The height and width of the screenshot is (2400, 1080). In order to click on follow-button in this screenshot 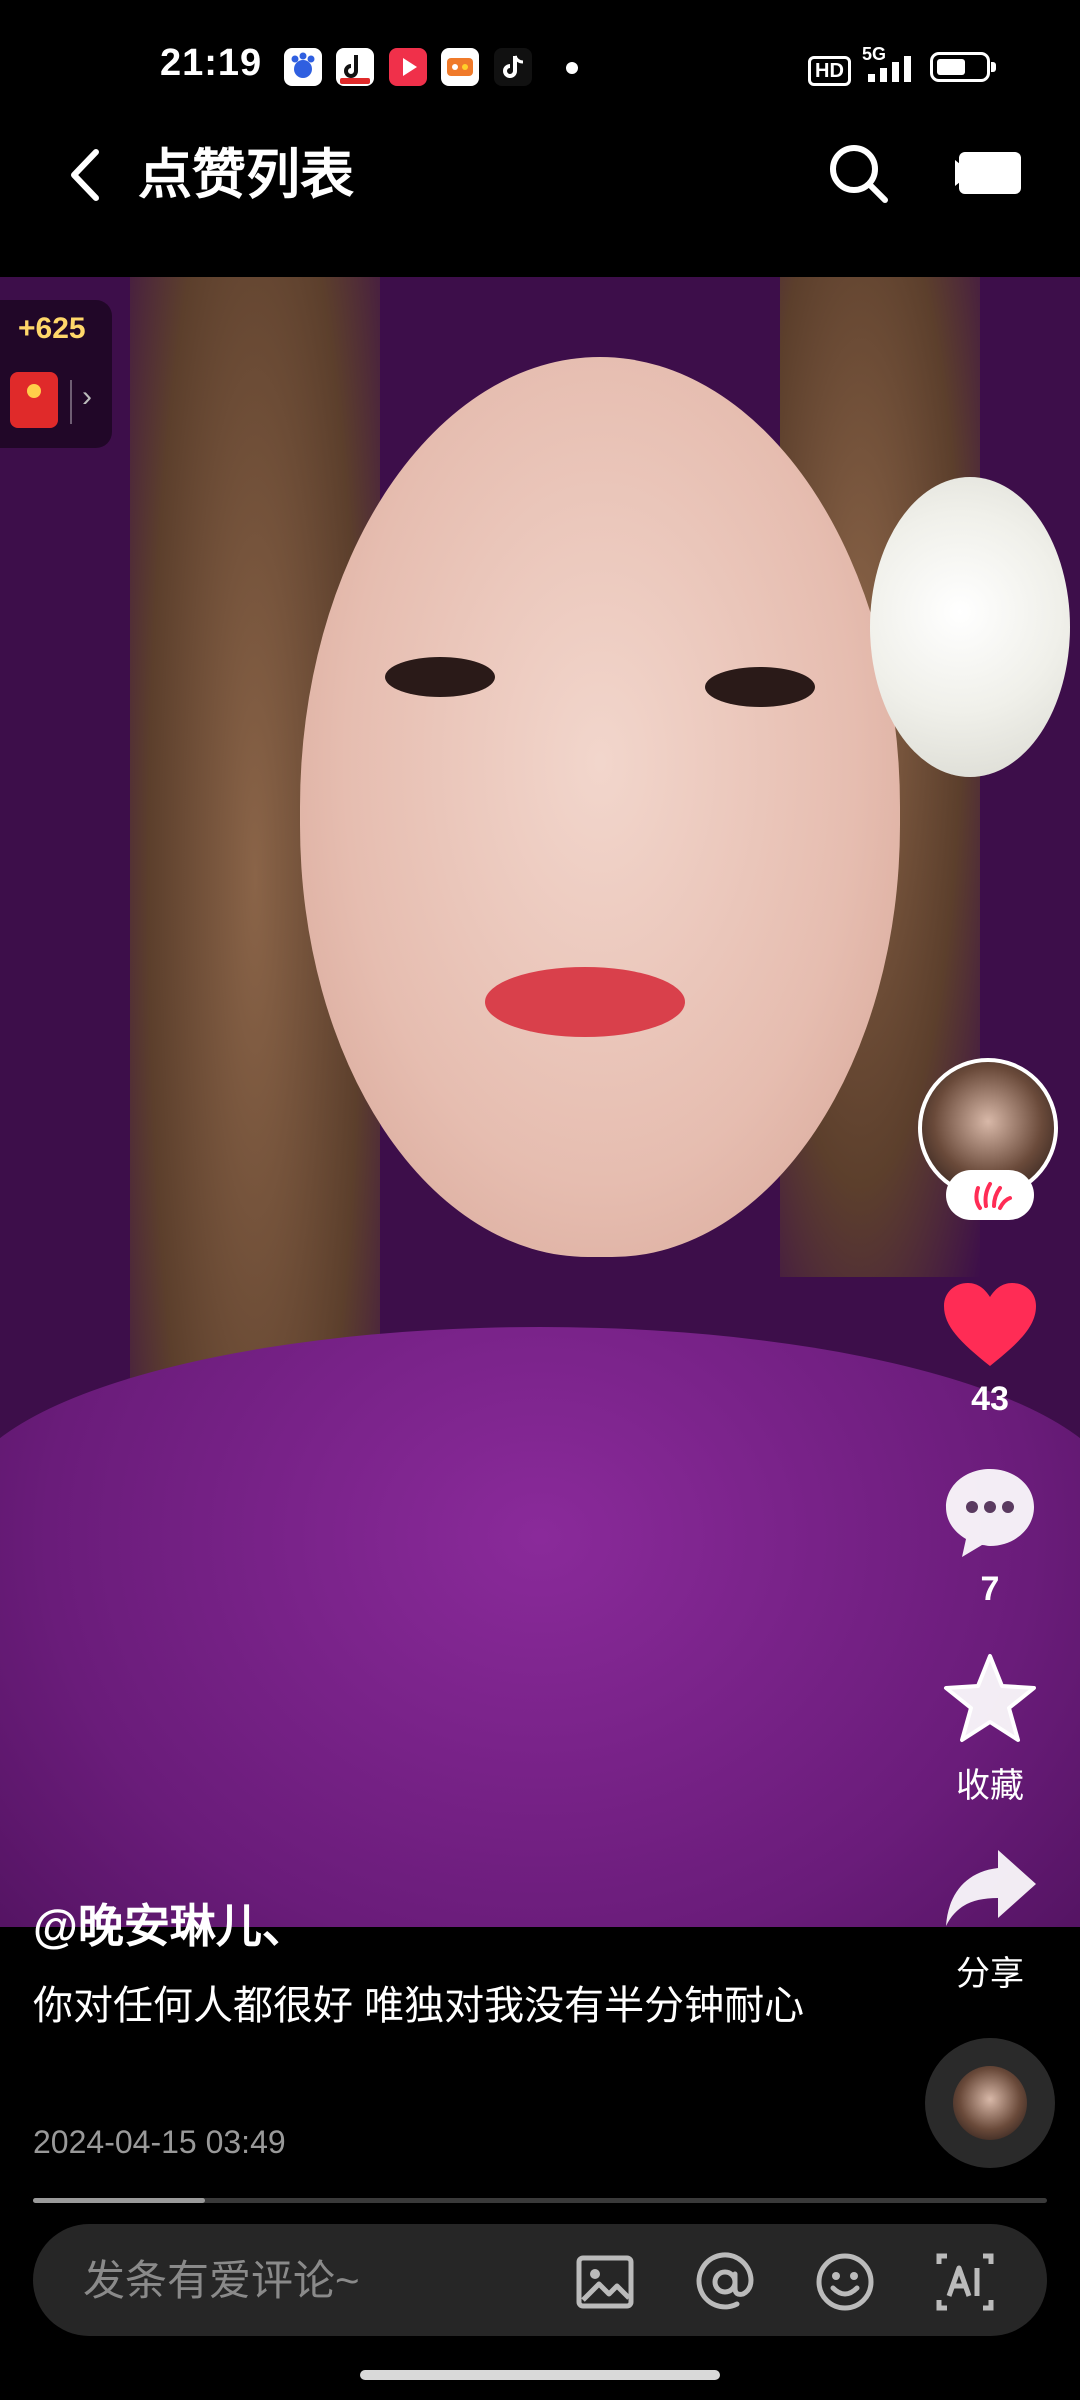, I will do `click(990, 1195)`.